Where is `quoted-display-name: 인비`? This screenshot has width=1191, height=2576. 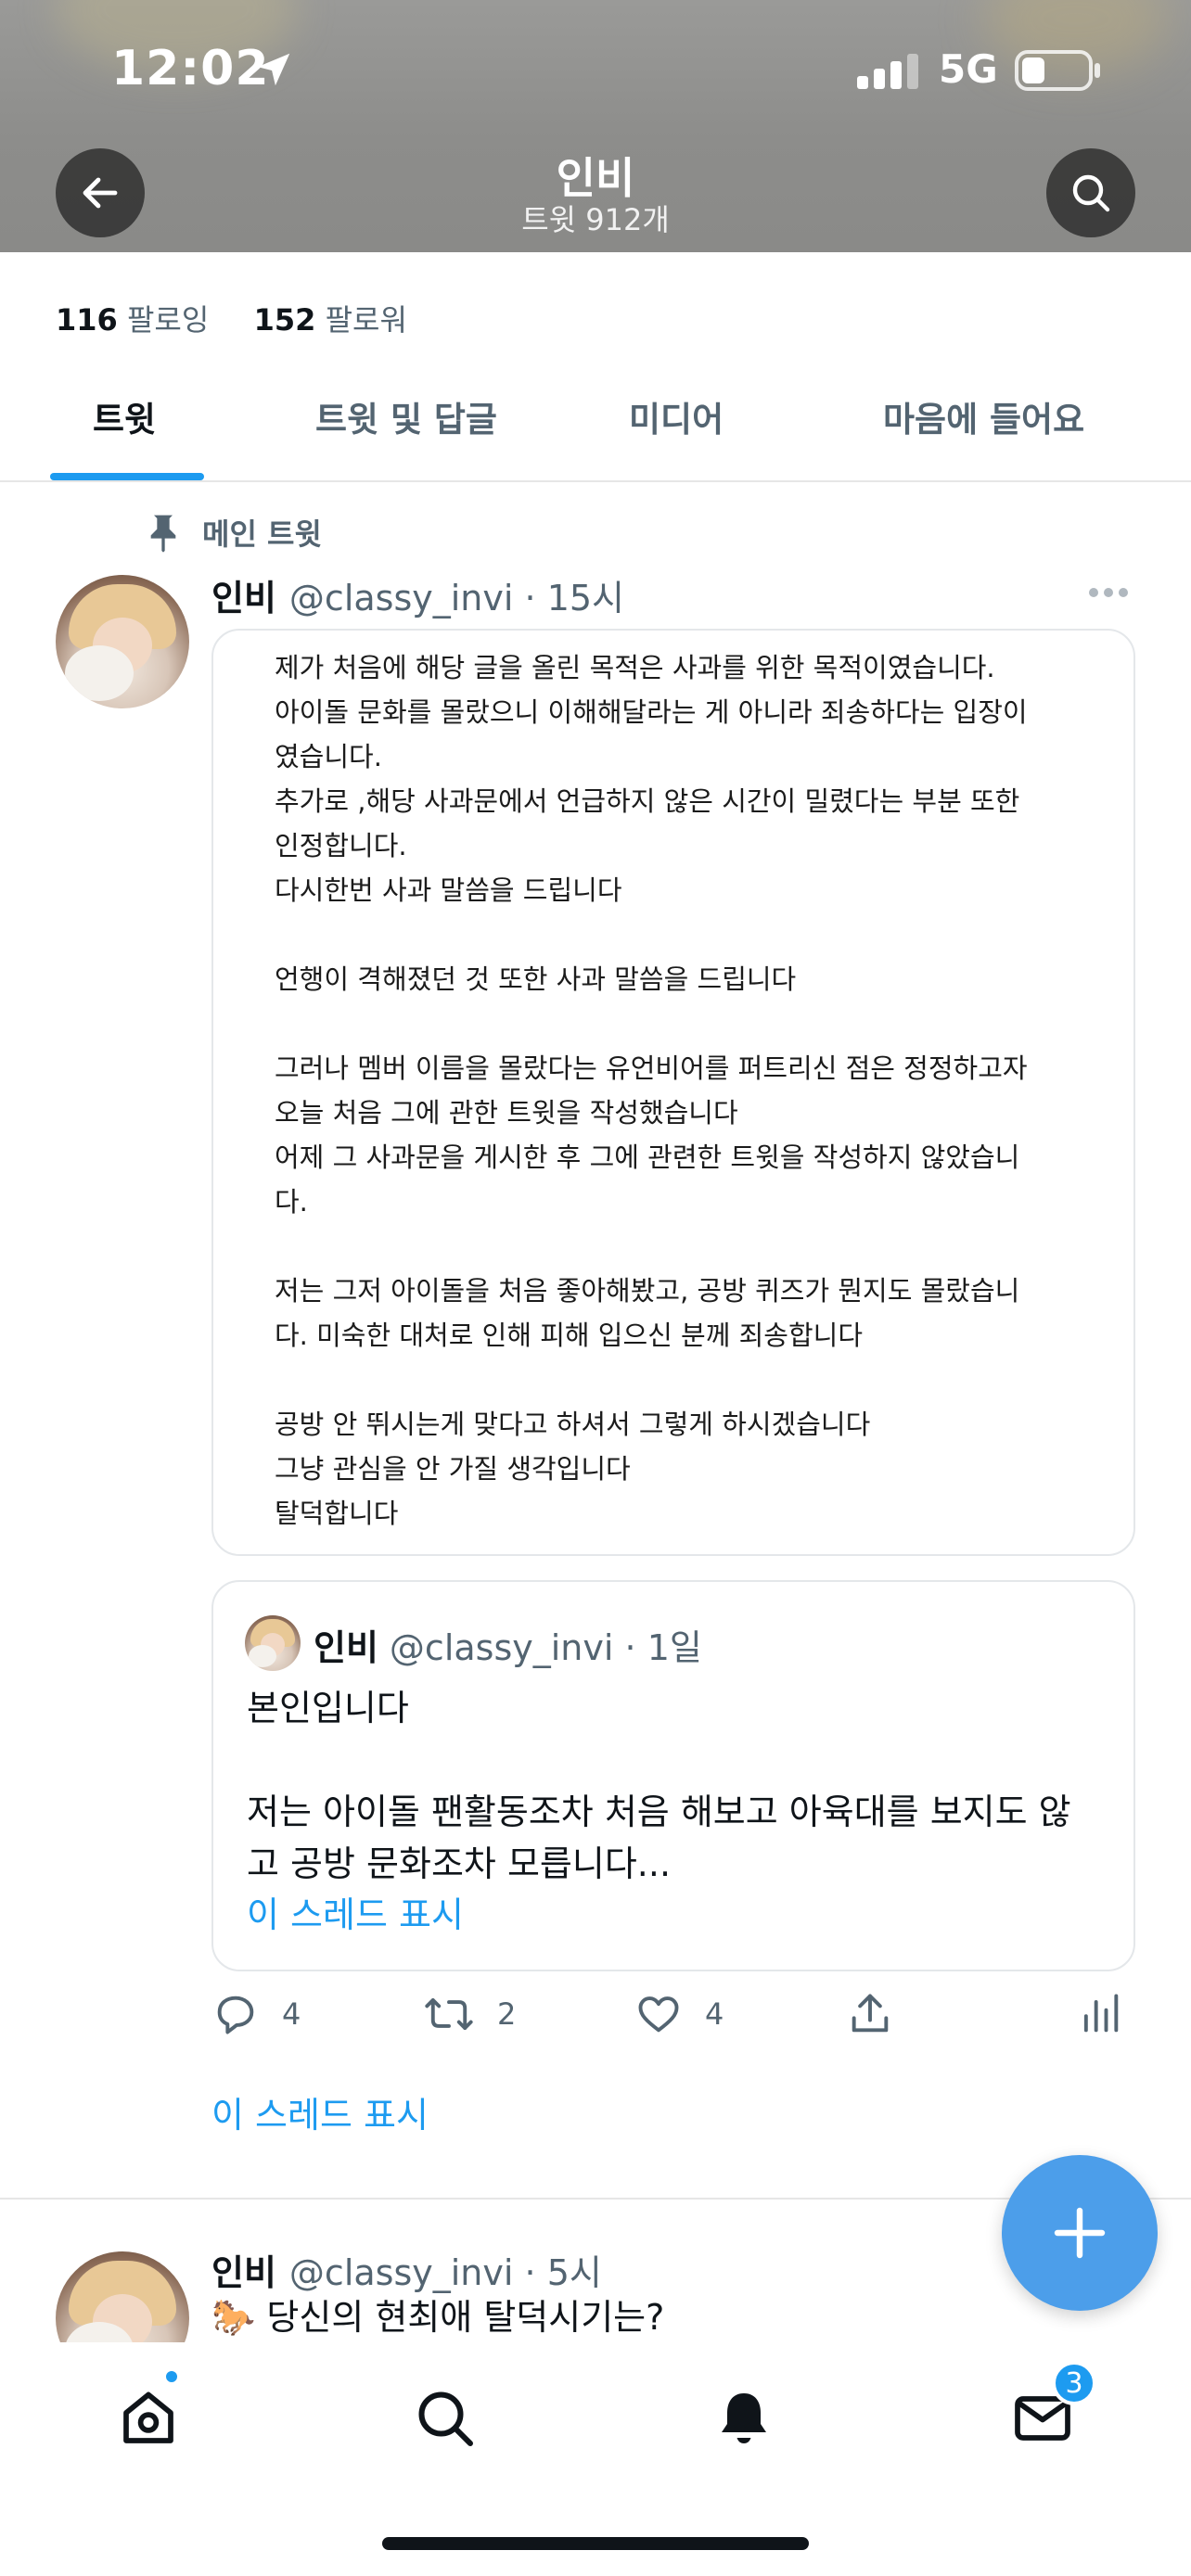
quoted-display-name: 인비 is located at coordinates (346, 1647).